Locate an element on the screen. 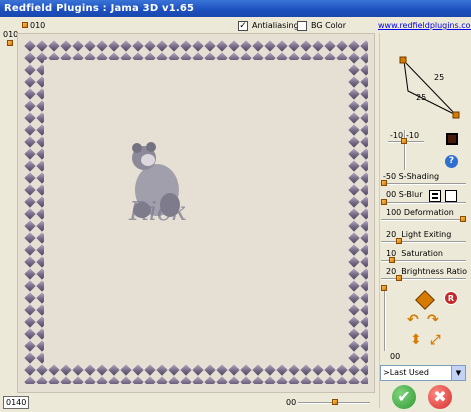 The image size is (471, 412). left-ruler-handle is located at coordinates (10, 43).